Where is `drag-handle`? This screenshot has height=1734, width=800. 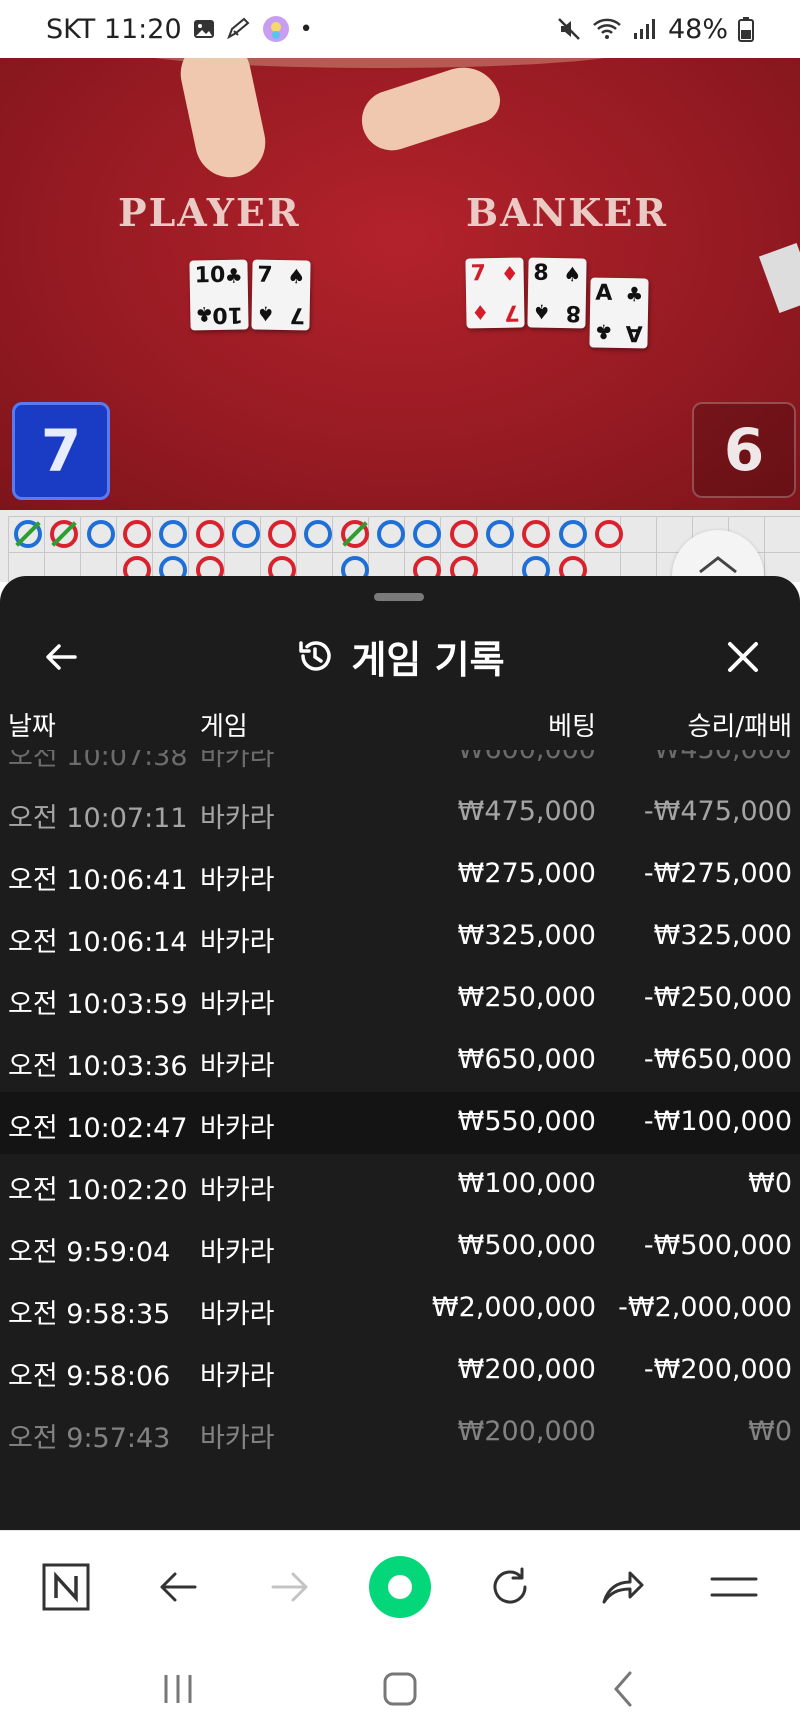 drag-handle is located at coordinates (399, 597).